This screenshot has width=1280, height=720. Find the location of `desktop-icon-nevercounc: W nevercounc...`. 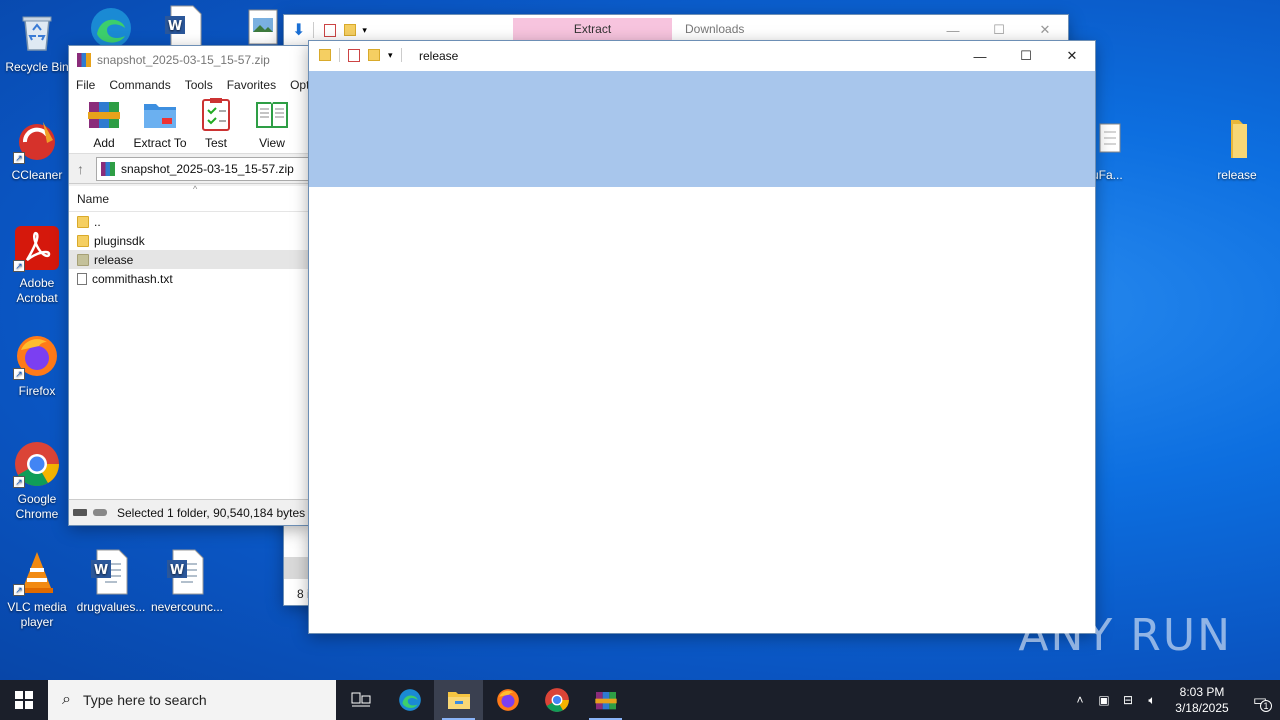

desktop-icon-nevercounc: W nevercounc... is located at coordinates (187, 581).